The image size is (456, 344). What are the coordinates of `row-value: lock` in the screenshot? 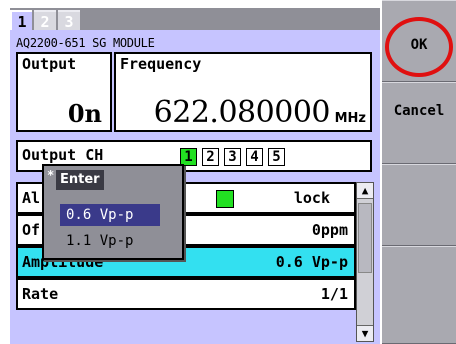 It's located at (311, 198).